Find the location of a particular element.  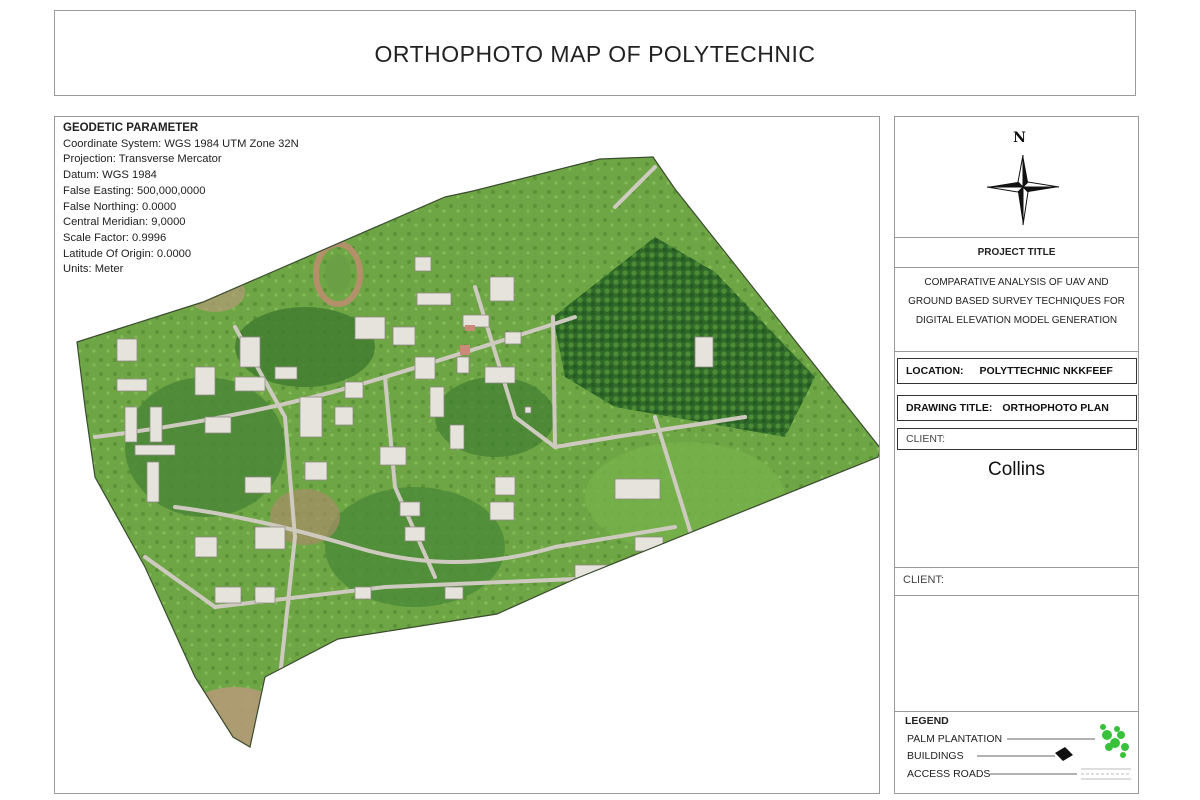

client-label: CLIENT: is located at coordinates (926, 439).